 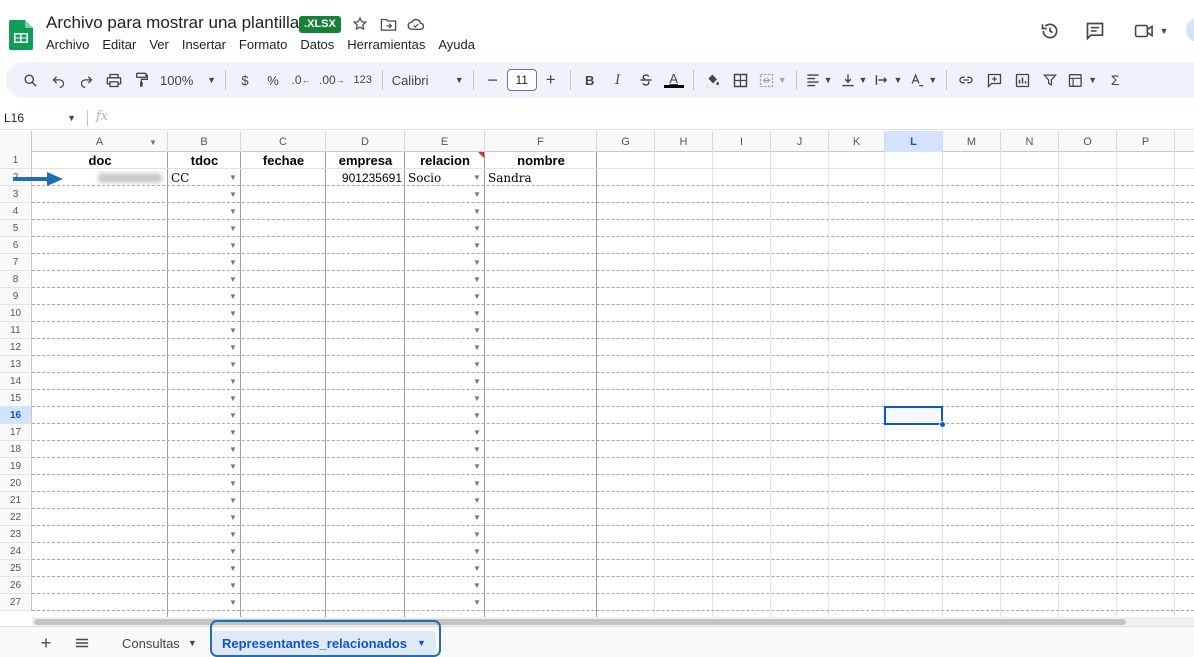 What do you see at coordinates (913, 415) in the screenshot?
I see `active-cell` at bounding box center [913, 415].